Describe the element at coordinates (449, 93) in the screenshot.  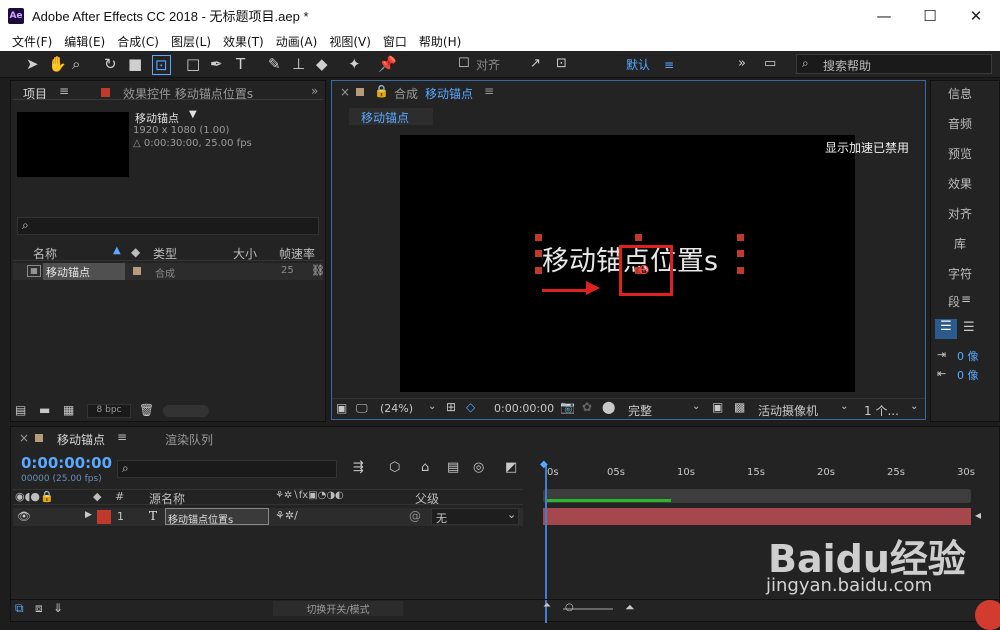
I see `tab-comp-name: 移动锚点` at that location.